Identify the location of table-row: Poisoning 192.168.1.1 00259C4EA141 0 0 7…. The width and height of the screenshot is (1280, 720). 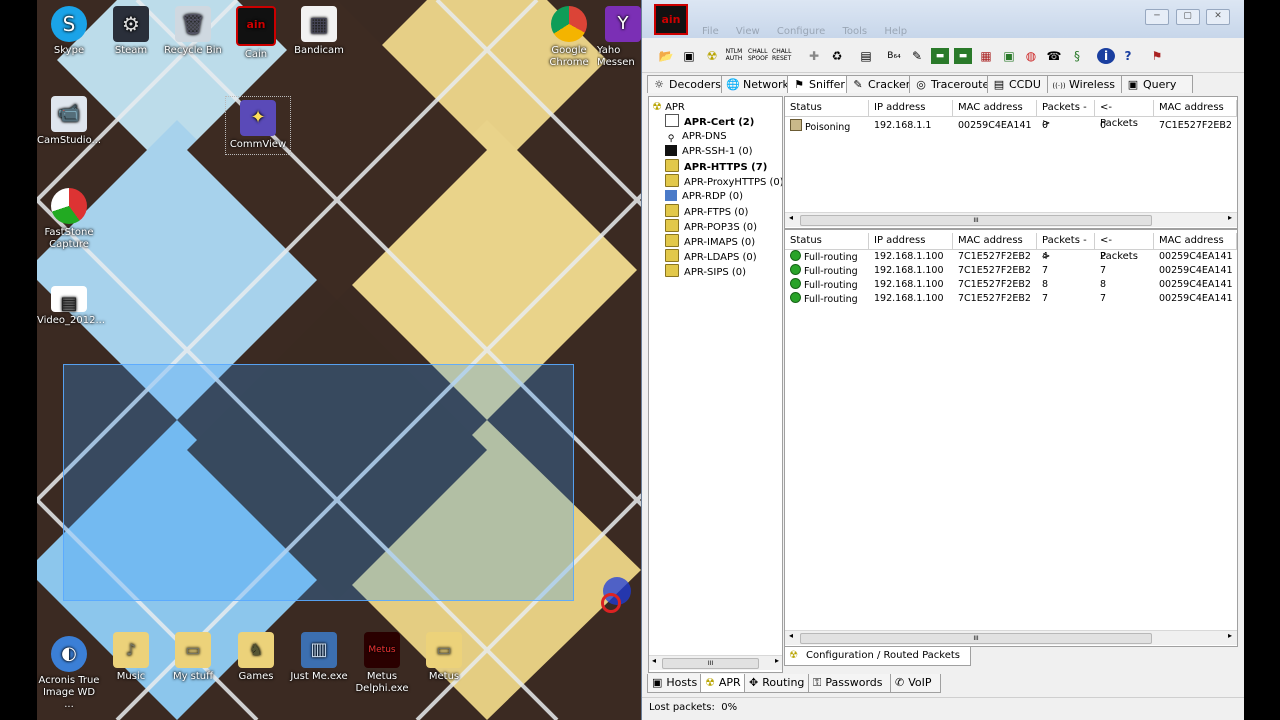
(1011, 126).